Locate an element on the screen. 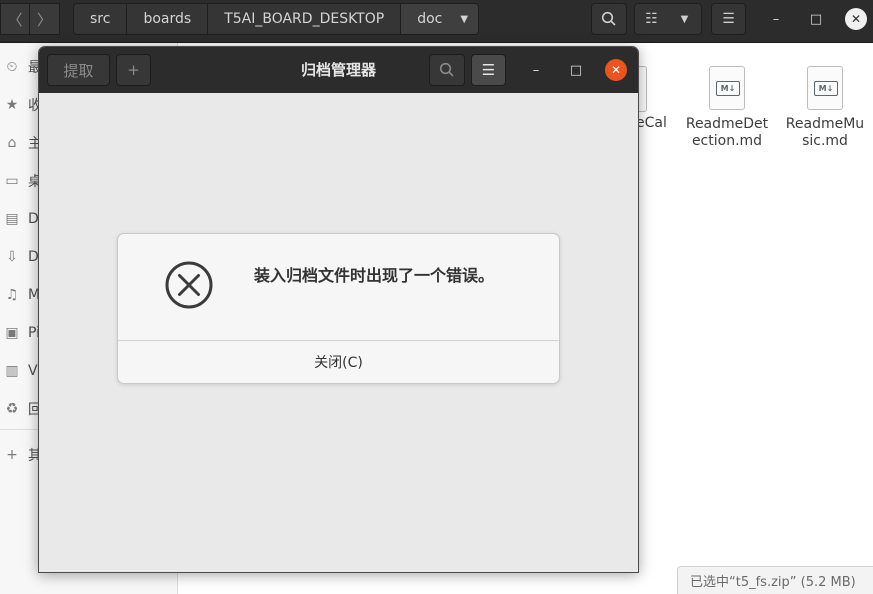 Image resolution: width=873 pixels, height=594 pixels. crumb-board-desktop: T5AI_BOARD_DESKTOP is located at coordinates (305, 19).